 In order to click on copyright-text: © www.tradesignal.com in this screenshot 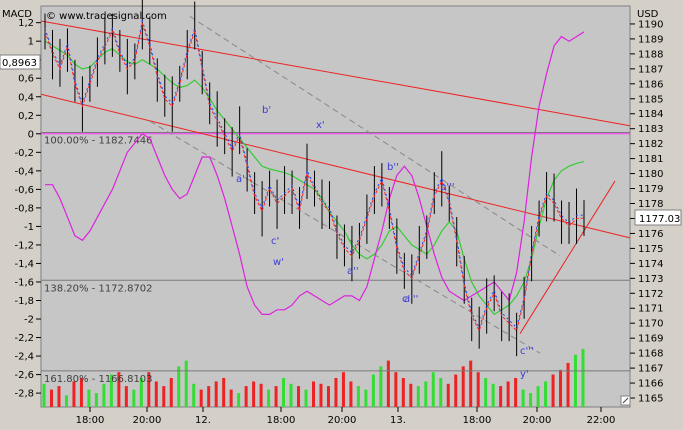, I will do `click(106, 16)`.